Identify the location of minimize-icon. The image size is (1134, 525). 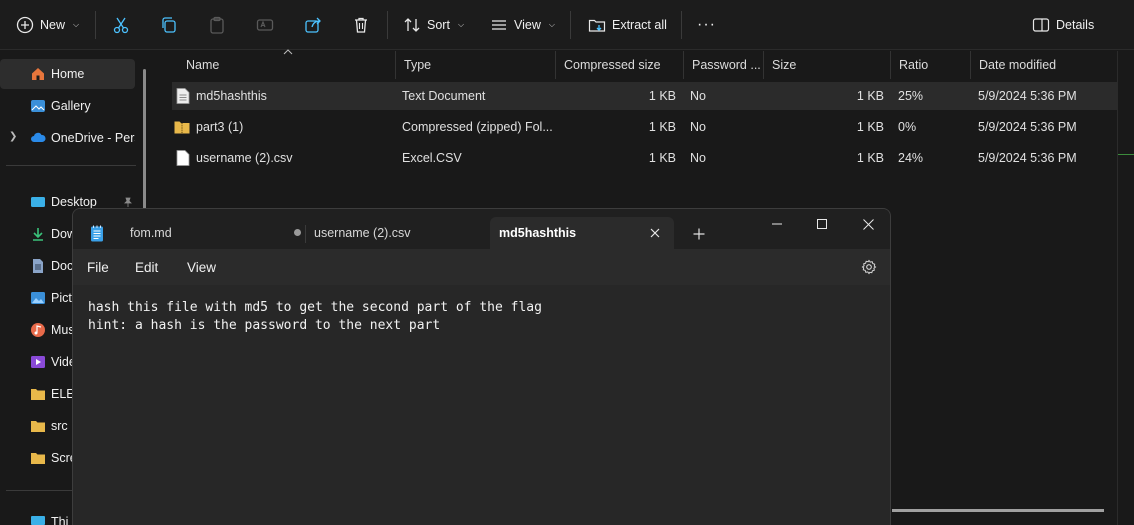
(777, 224).